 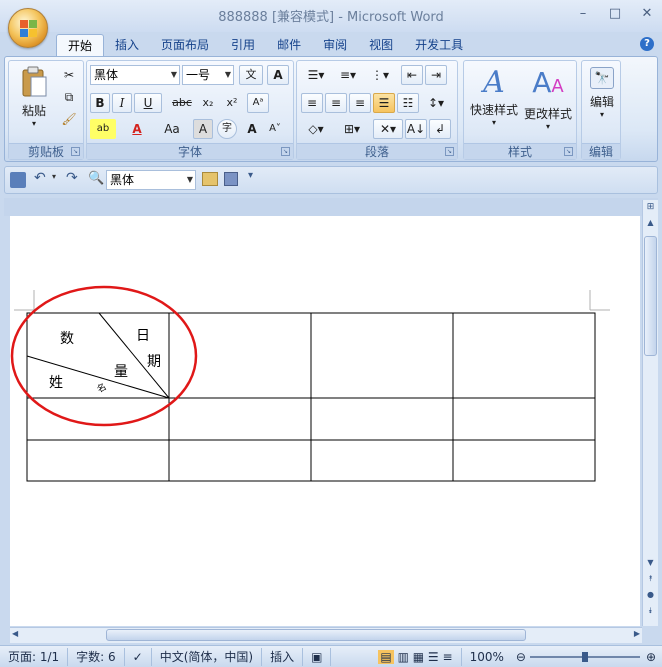 What do you see at coordinates (436, 75) in the screenshot?
I see `increase-indent-icon: ⇥` at bounding box center [436, 75].